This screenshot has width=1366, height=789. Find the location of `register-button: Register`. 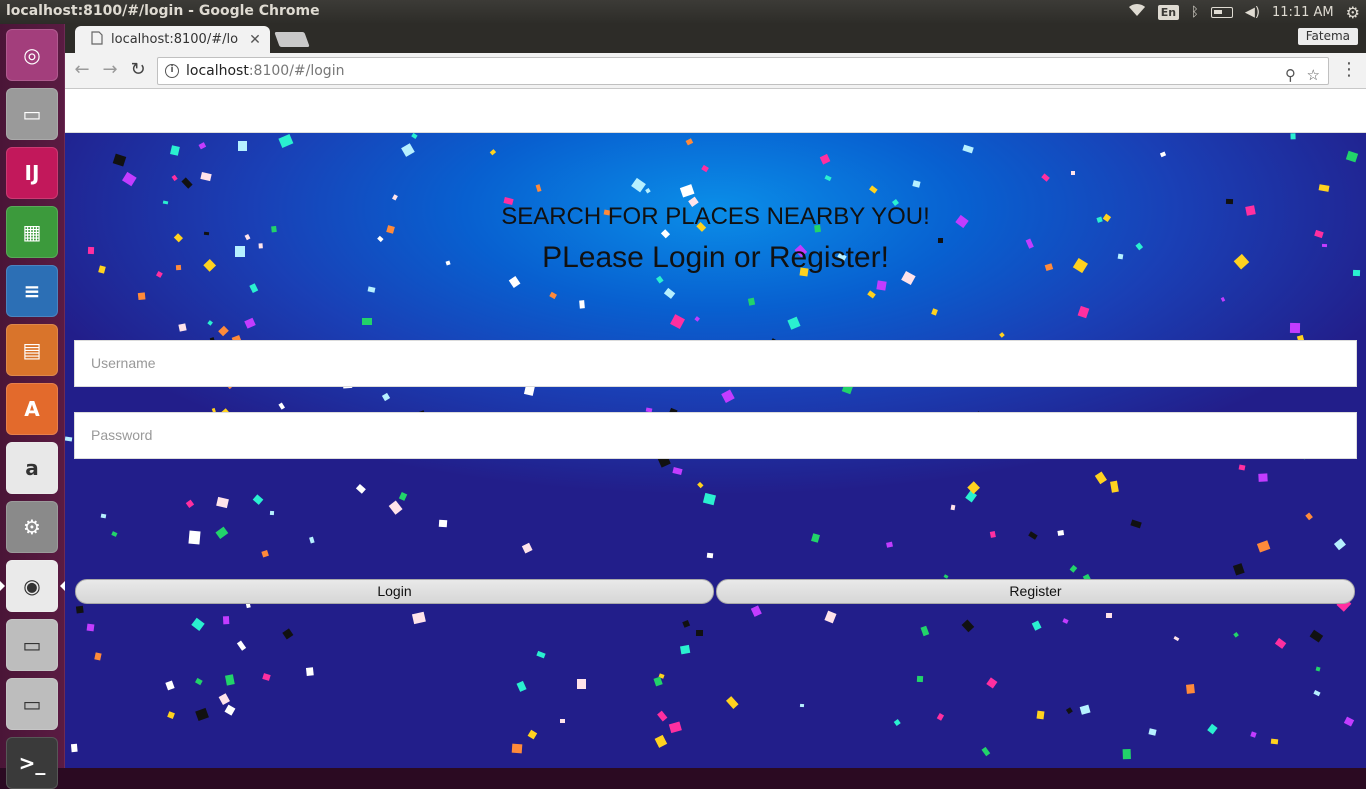

register-button: Register is located at coordinates (1035, 591).